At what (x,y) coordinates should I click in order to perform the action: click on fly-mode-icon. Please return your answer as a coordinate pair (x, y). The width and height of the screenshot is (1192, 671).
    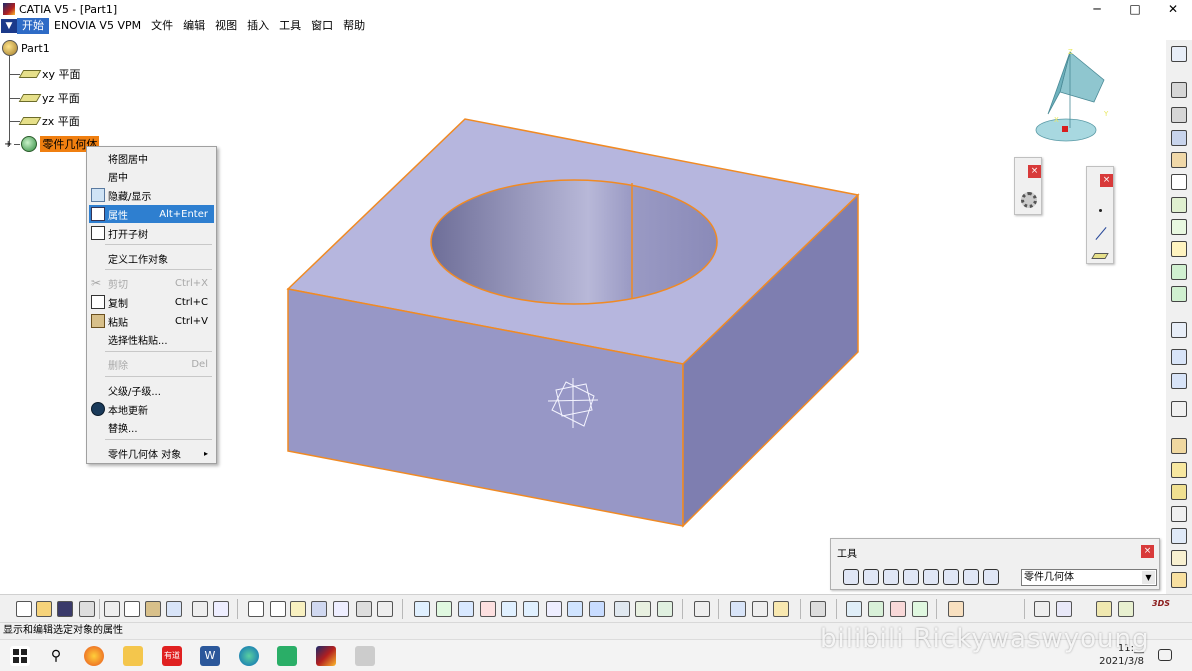
    Looking at the image, I should click on (422, 609).